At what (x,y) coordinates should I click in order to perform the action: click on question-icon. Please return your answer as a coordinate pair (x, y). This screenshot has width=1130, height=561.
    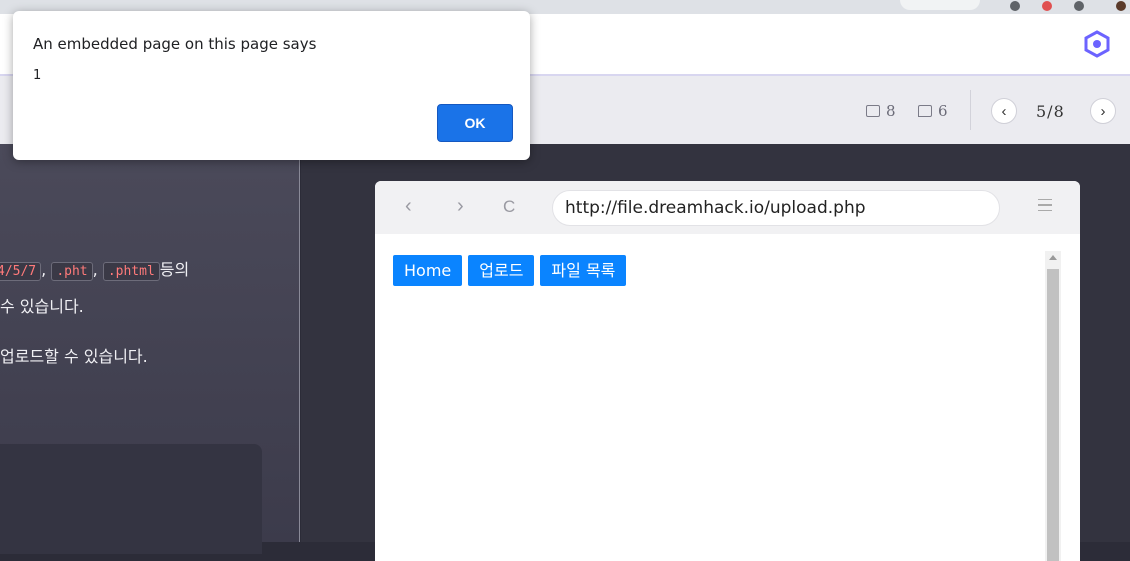
    Looking at the image, I should click on (873, 111).